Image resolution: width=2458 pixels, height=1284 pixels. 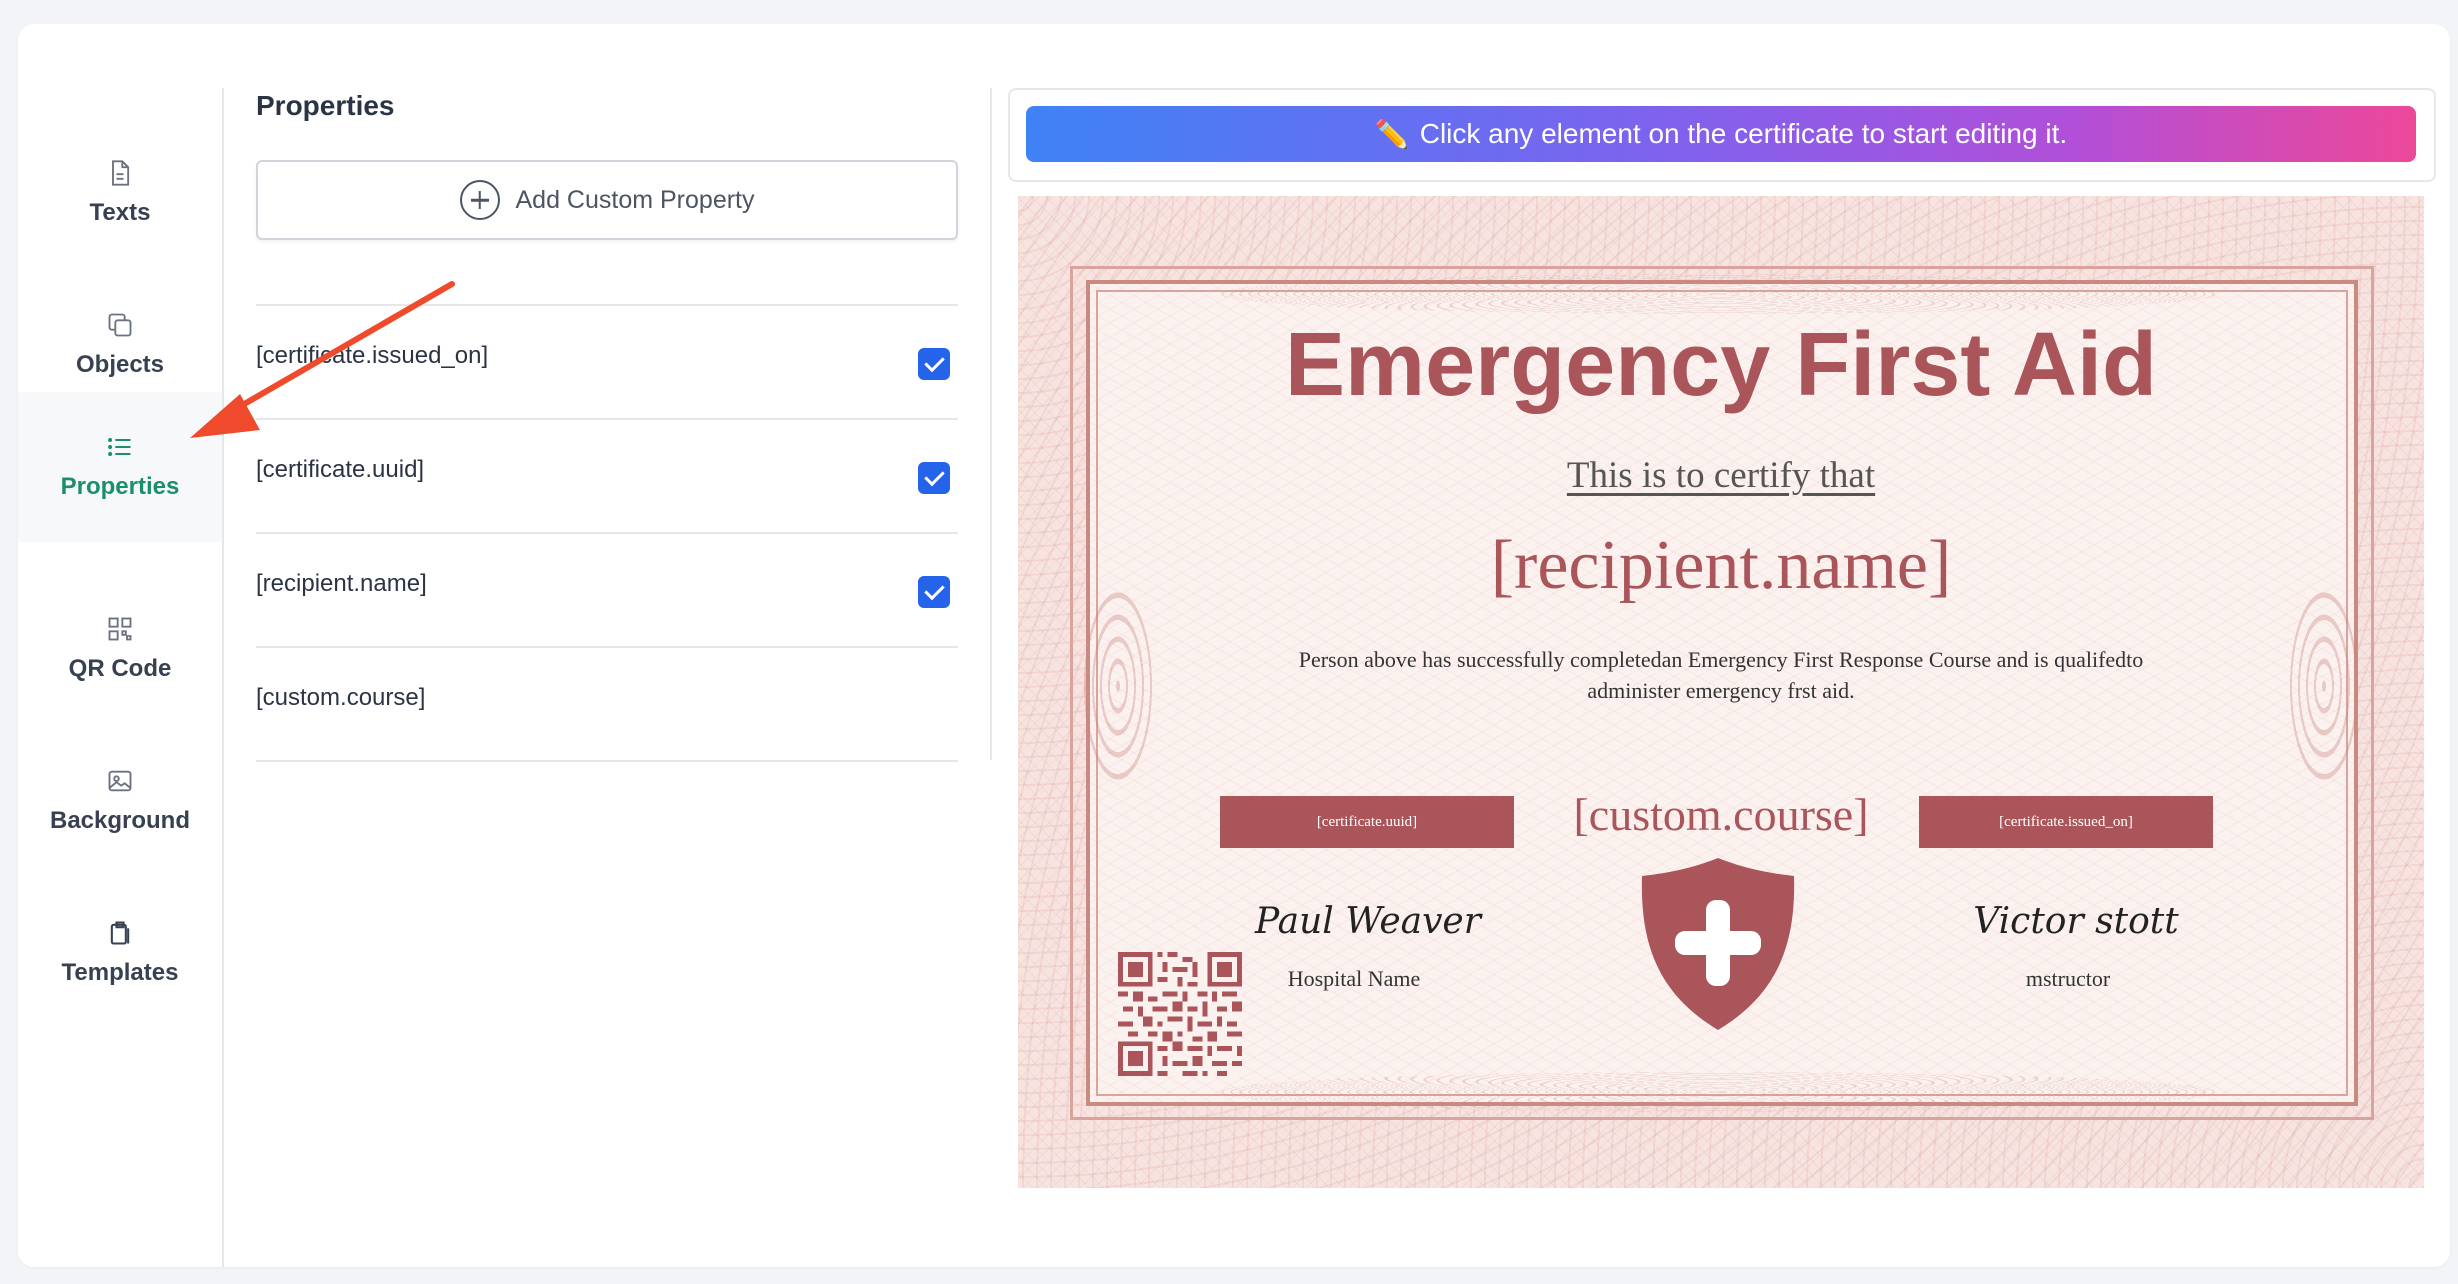 What do you see at coordinates (119, 447) in the screenshot?
I see `list-icon` at bounding box center [119, 447].